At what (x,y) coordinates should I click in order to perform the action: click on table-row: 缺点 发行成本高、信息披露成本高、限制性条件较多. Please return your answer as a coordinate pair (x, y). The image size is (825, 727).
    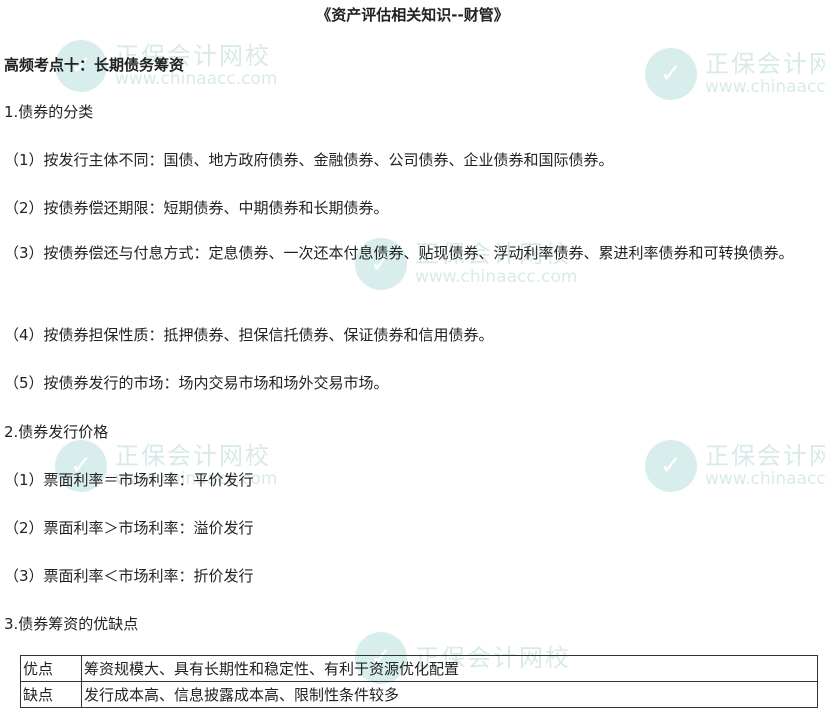
    Looking at the image, I should click on (419, 694).